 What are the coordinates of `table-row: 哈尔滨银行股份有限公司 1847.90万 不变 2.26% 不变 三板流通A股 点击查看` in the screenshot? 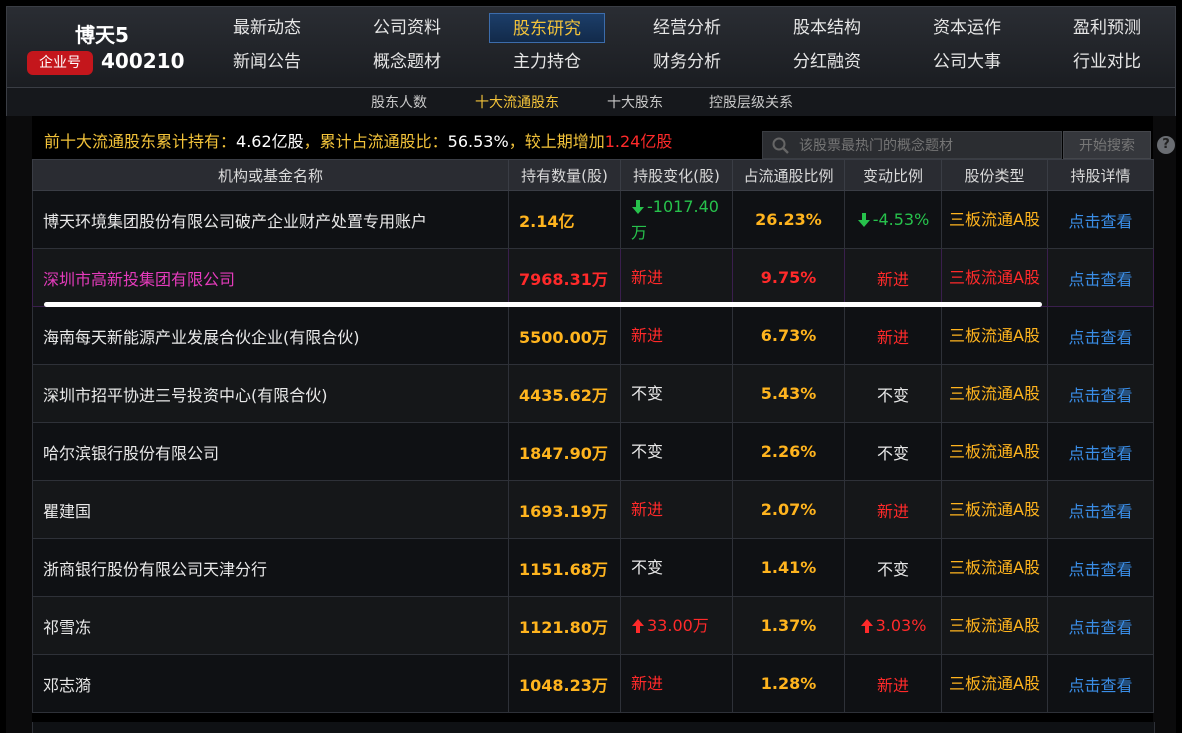 It's located at (593, 451).